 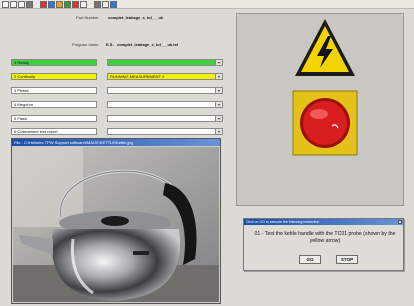 What do you see at coordinates (51, 4) in the screenshot?
I see `copy-icon` at bounding box center [51, 4].